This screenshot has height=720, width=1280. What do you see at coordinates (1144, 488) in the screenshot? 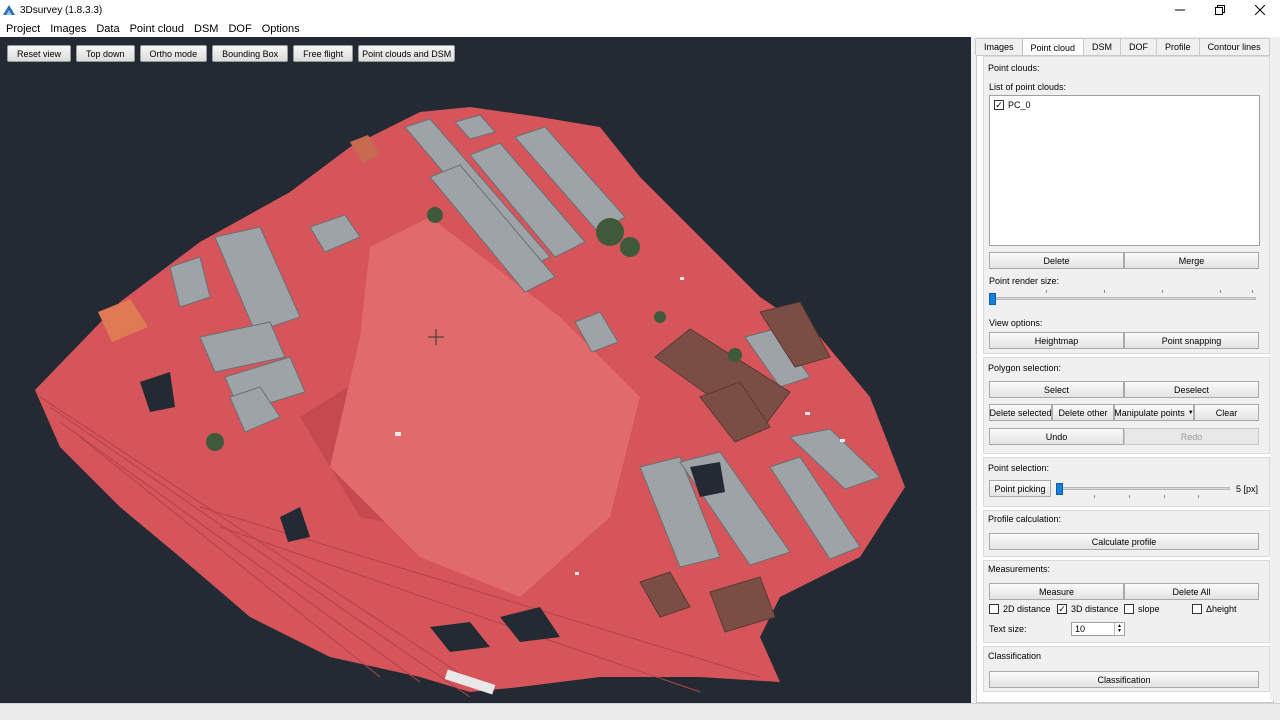
I see `point-picking-slider` at bounding box center [1144, 488].